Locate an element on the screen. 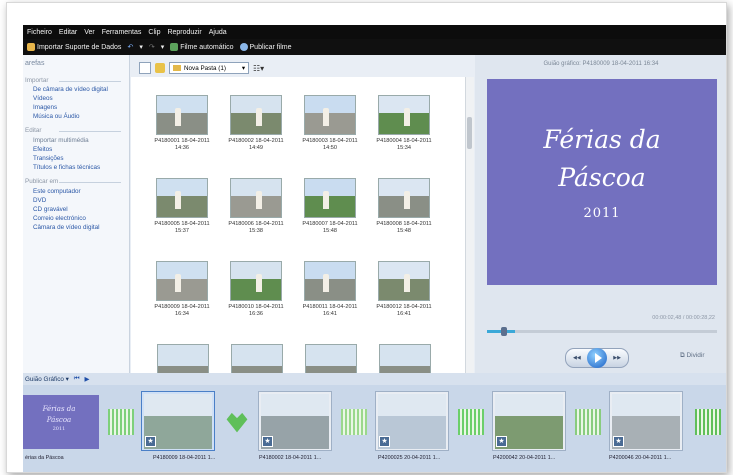 The height and width of the screenshot is (475, 733). menu-help: Ajuda is located at coordinates (218, 32).